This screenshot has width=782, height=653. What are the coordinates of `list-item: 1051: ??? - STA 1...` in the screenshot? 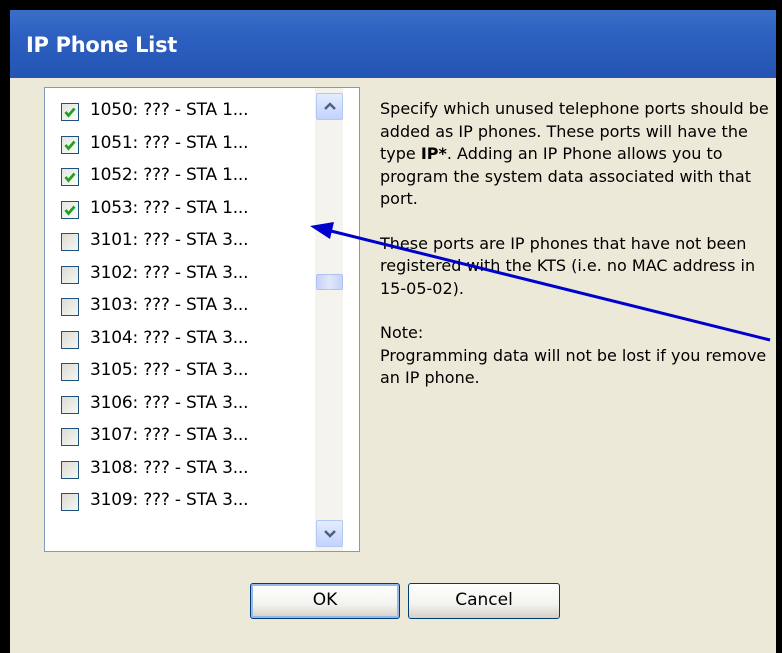 It's located at (179, 144).